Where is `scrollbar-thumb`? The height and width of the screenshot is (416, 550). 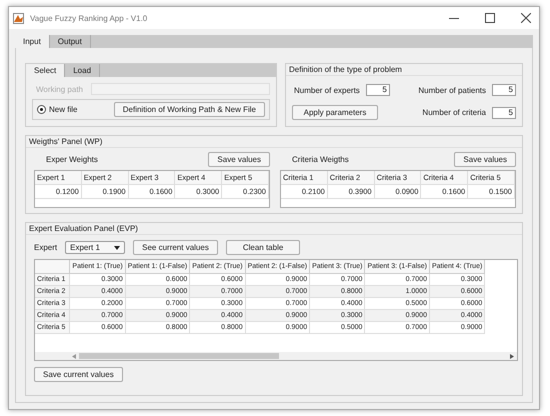 scrollbar-thumb is located at coordinates (179, 356).